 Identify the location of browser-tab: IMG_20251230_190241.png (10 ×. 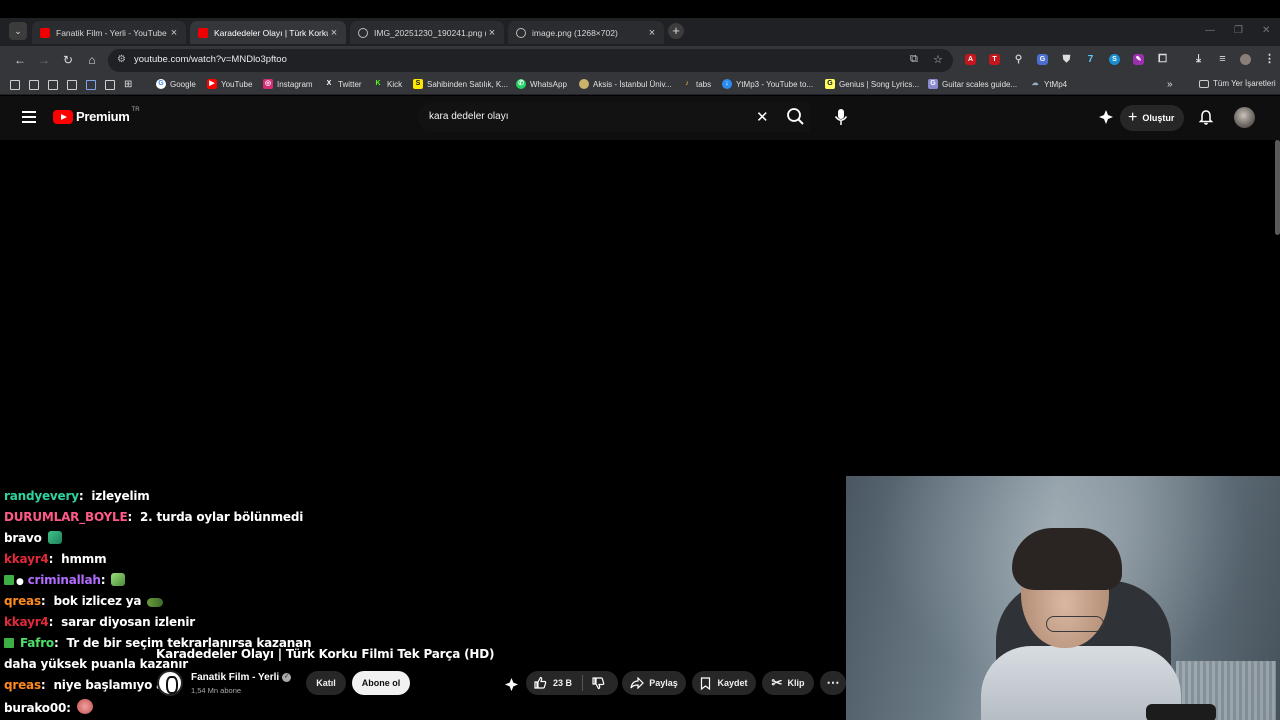
(427, 32).